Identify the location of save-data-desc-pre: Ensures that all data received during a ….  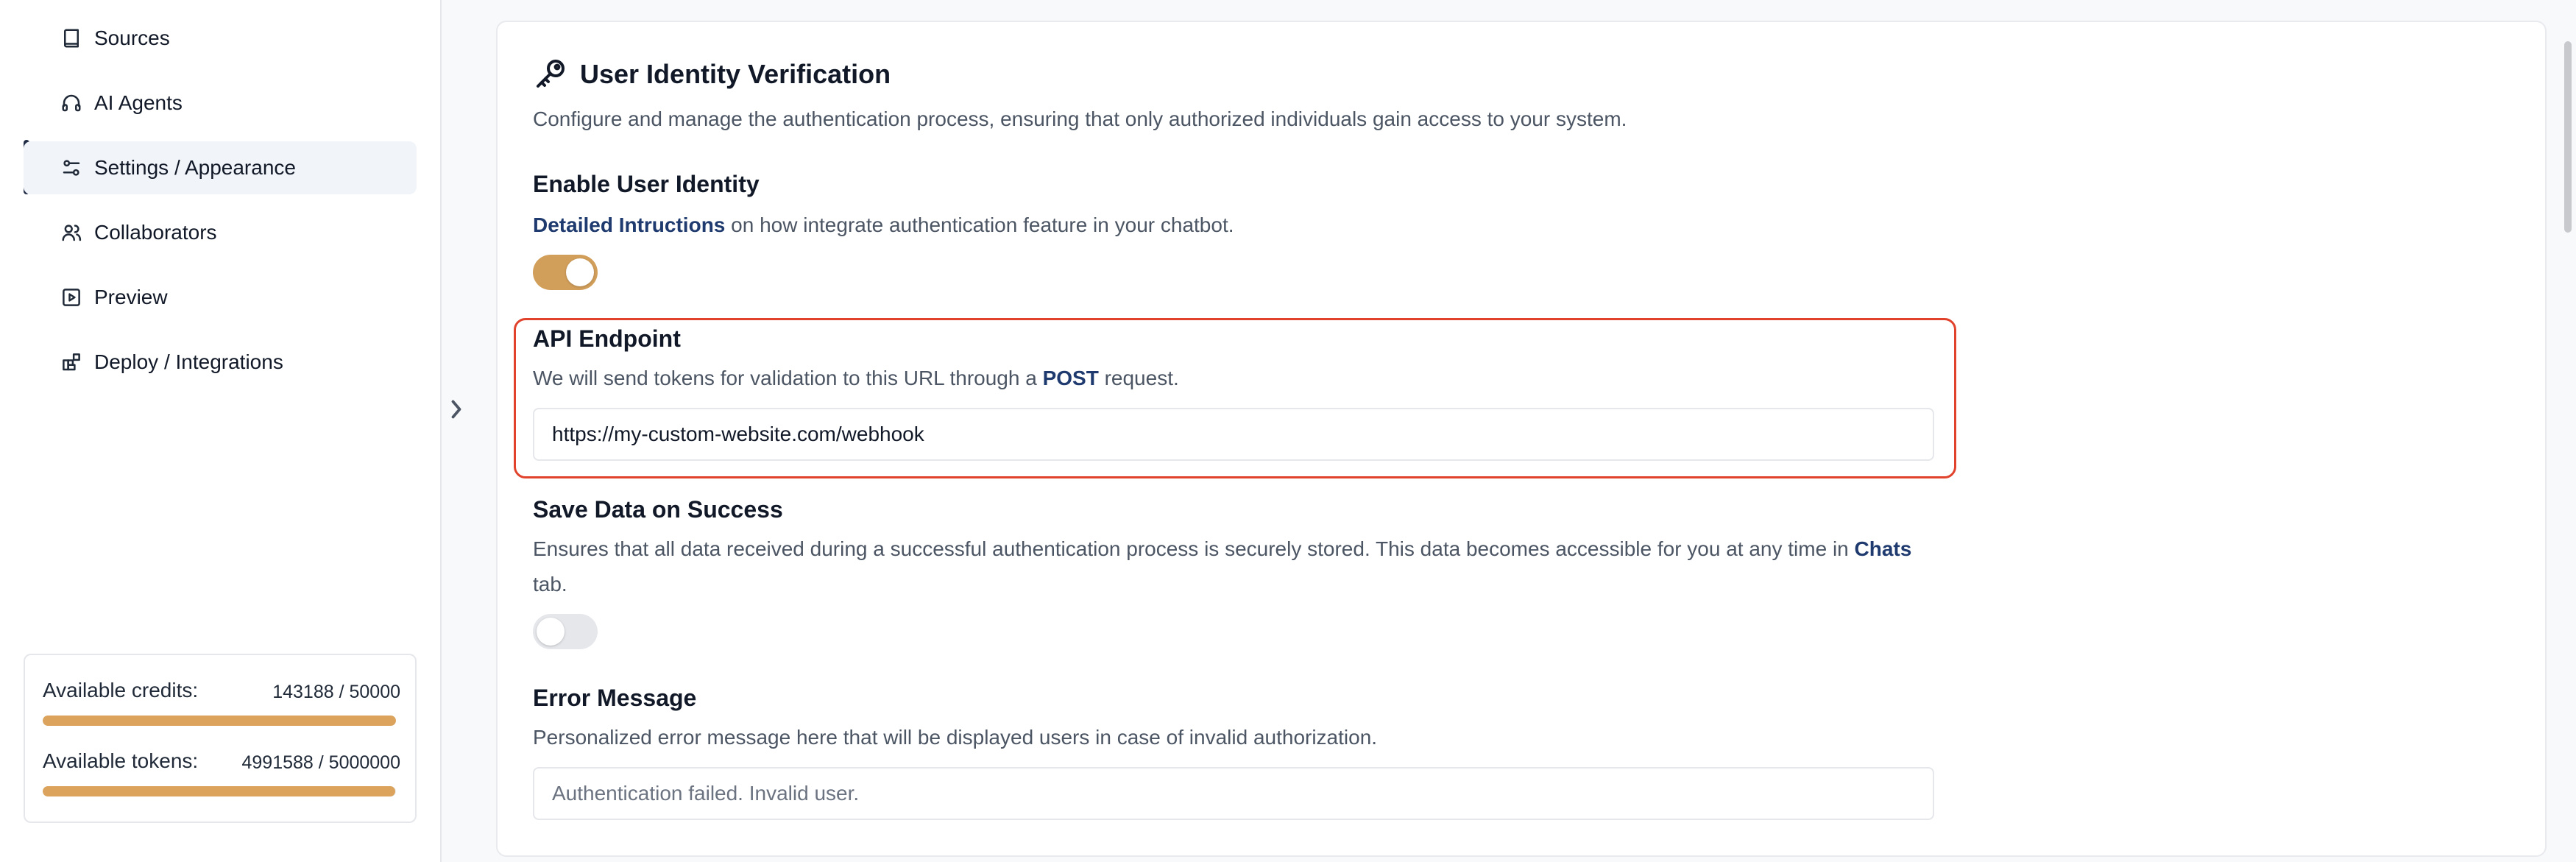
(1194, 548).